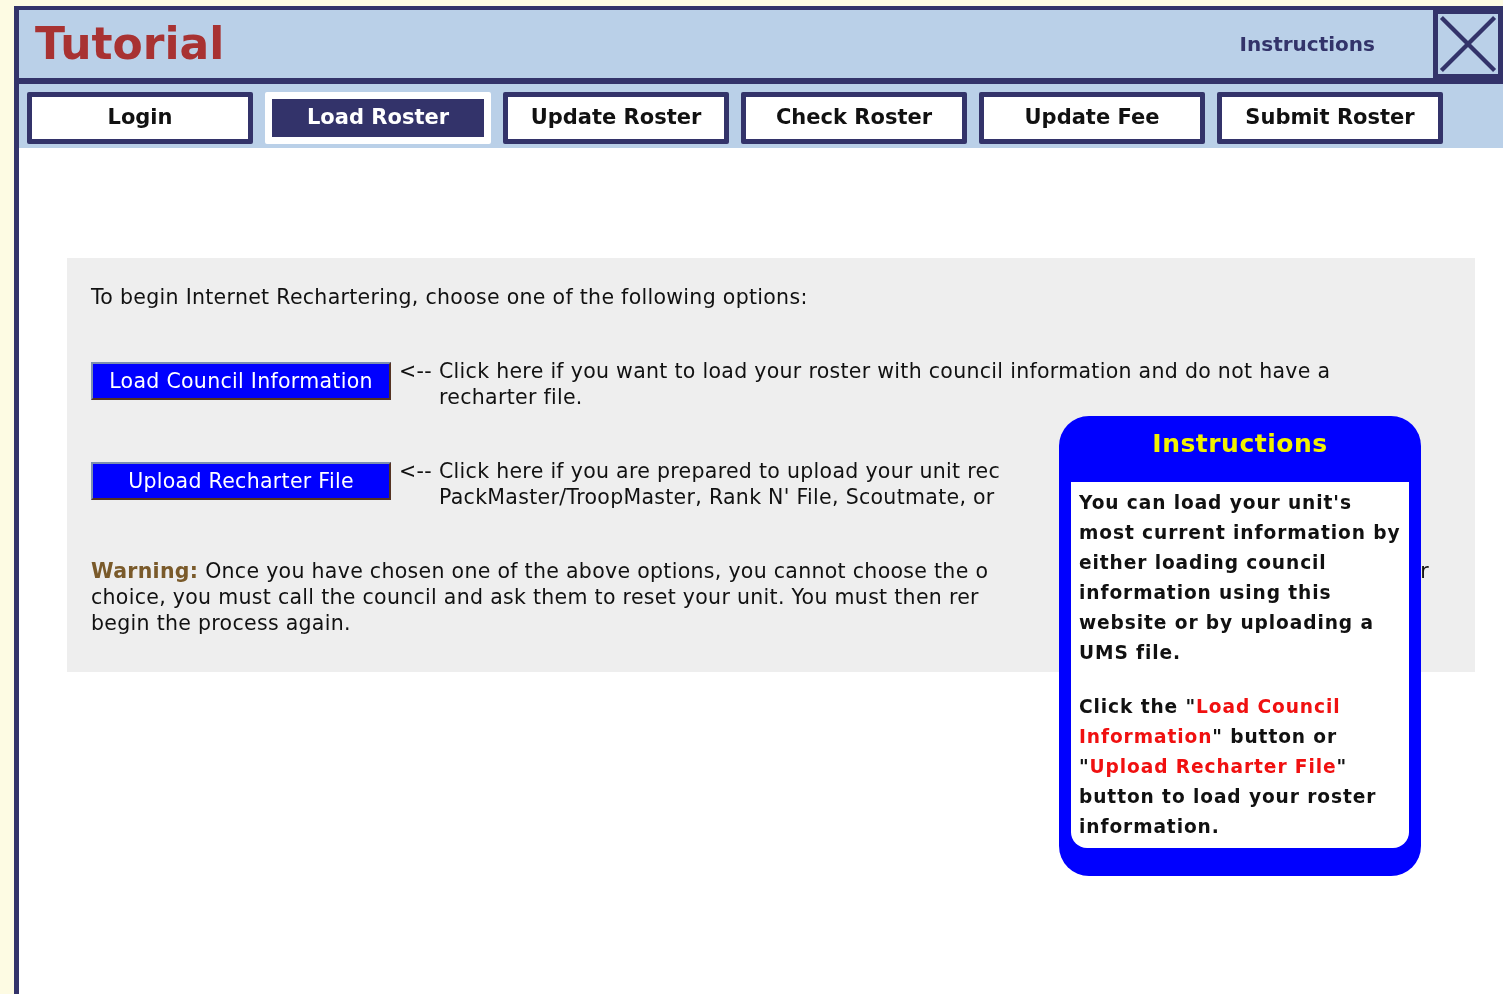  Describe the element at coordinates (535, 597) in the screenshot. I see `warning-text: choice, you must call the council and ask them to reset your unit. You must then rer` at that location.